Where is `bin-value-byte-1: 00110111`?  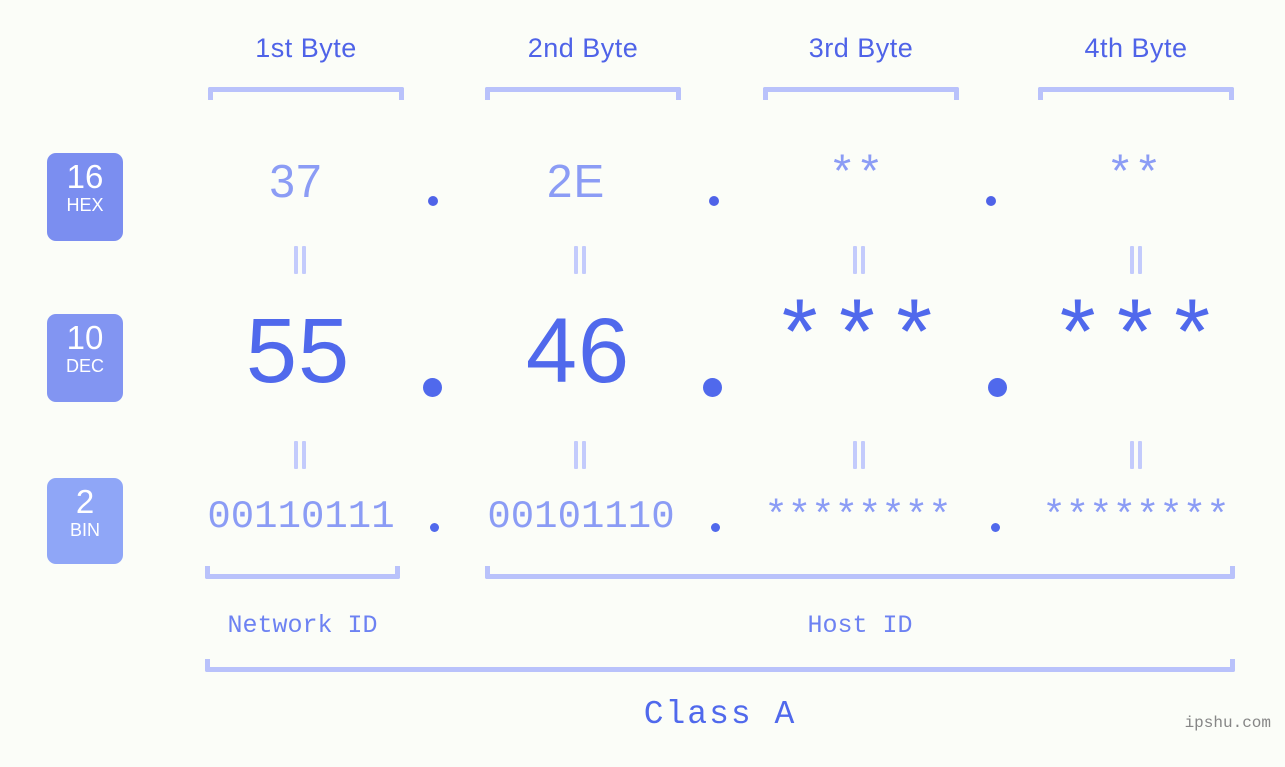 bin-value-byte-1: 00110111 is located at coordinates (301, 517).